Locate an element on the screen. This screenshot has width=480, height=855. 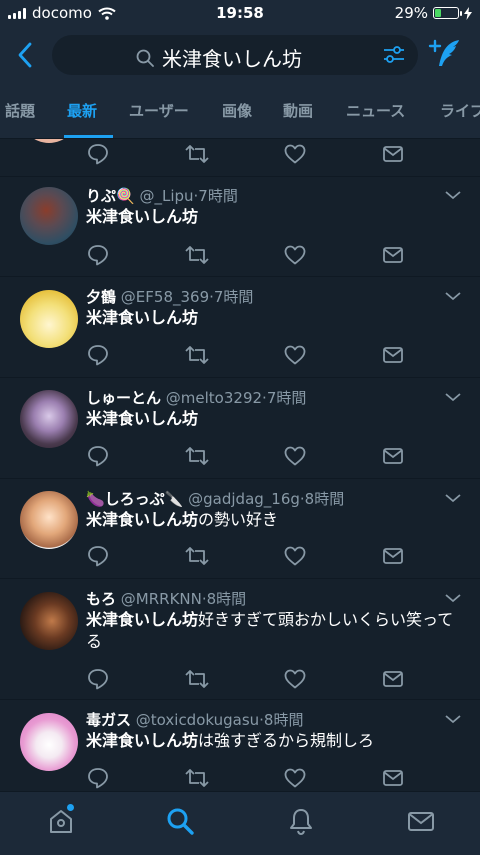
display-name: 夕鶴 is located at coordinates (101, 297).